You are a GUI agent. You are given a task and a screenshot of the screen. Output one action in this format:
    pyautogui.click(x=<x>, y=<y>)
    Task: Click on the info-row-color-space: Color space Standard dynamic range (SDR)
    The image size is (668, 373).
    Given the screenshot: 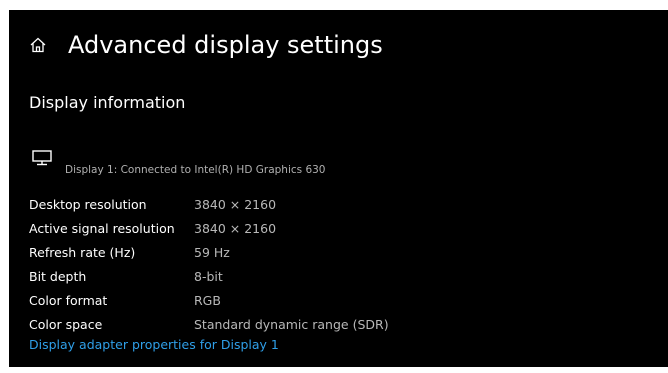 What is the action you would take?
    pyautogui.click(x=339, y=324)
    